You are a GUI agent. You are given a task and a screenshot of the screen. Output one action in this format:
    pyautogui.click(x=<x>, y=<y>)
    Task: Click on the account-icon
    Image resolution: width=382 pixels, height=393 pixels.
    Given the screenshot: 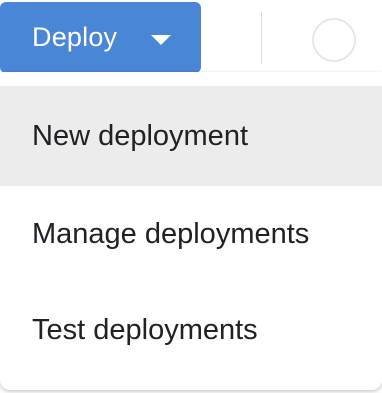 What is the action you would take?
    pyautogui.click(x=334, y=40)
    